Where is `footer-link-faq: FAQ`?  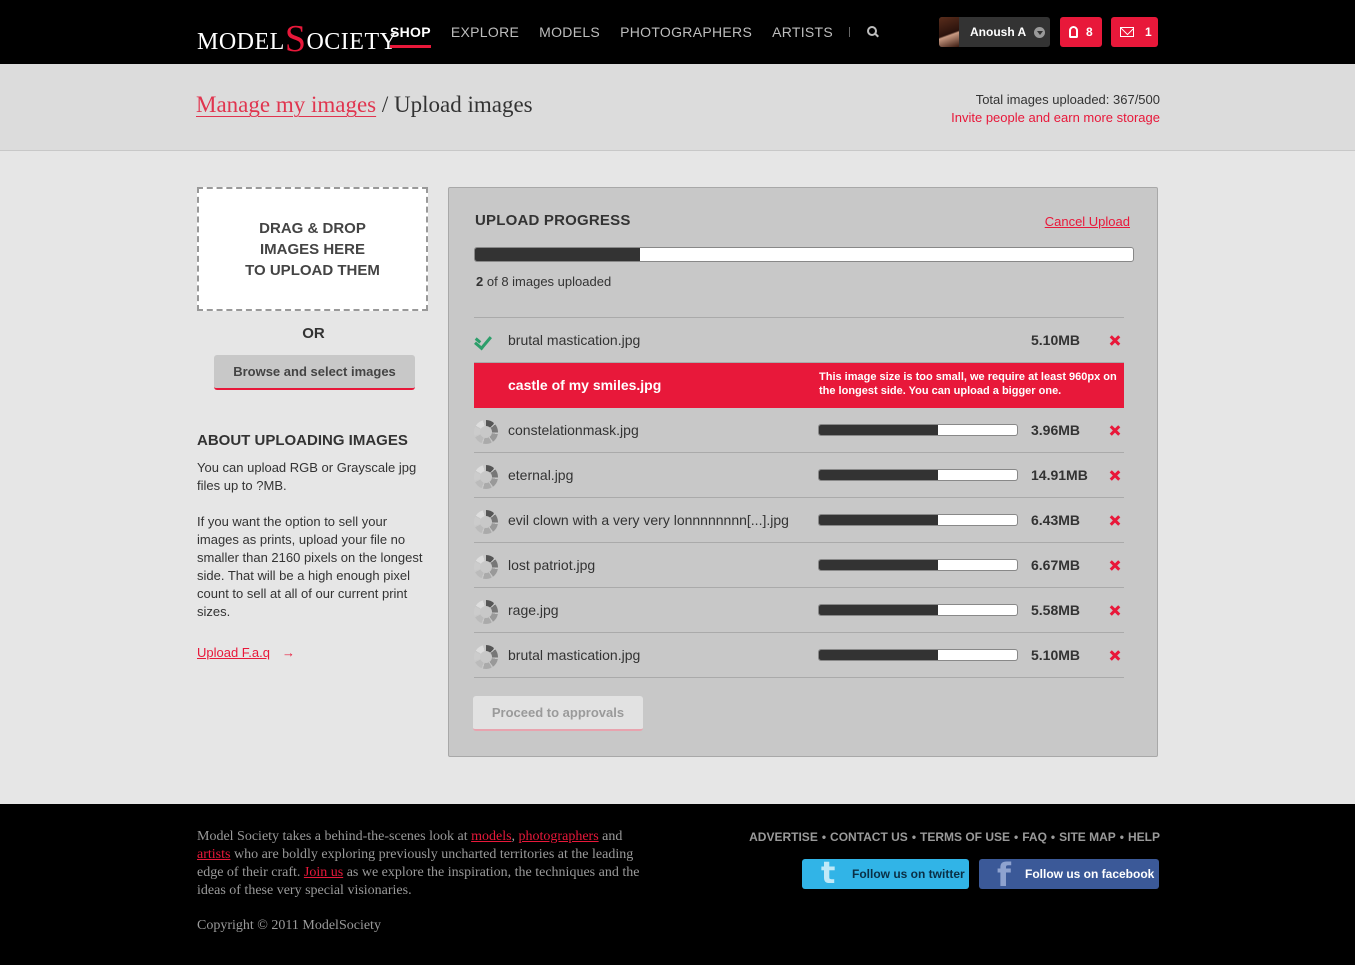
footer-link-faq: FAQ is located at coordinates (1034, 837).